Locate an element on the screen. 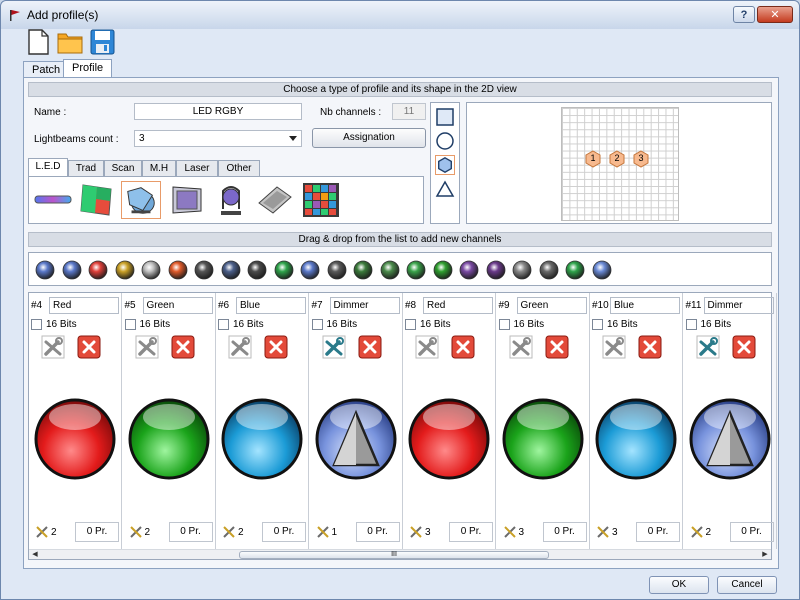 This screenshot has height=600, width=800. tab-laser: Laser is located at coordinates (197, 168).